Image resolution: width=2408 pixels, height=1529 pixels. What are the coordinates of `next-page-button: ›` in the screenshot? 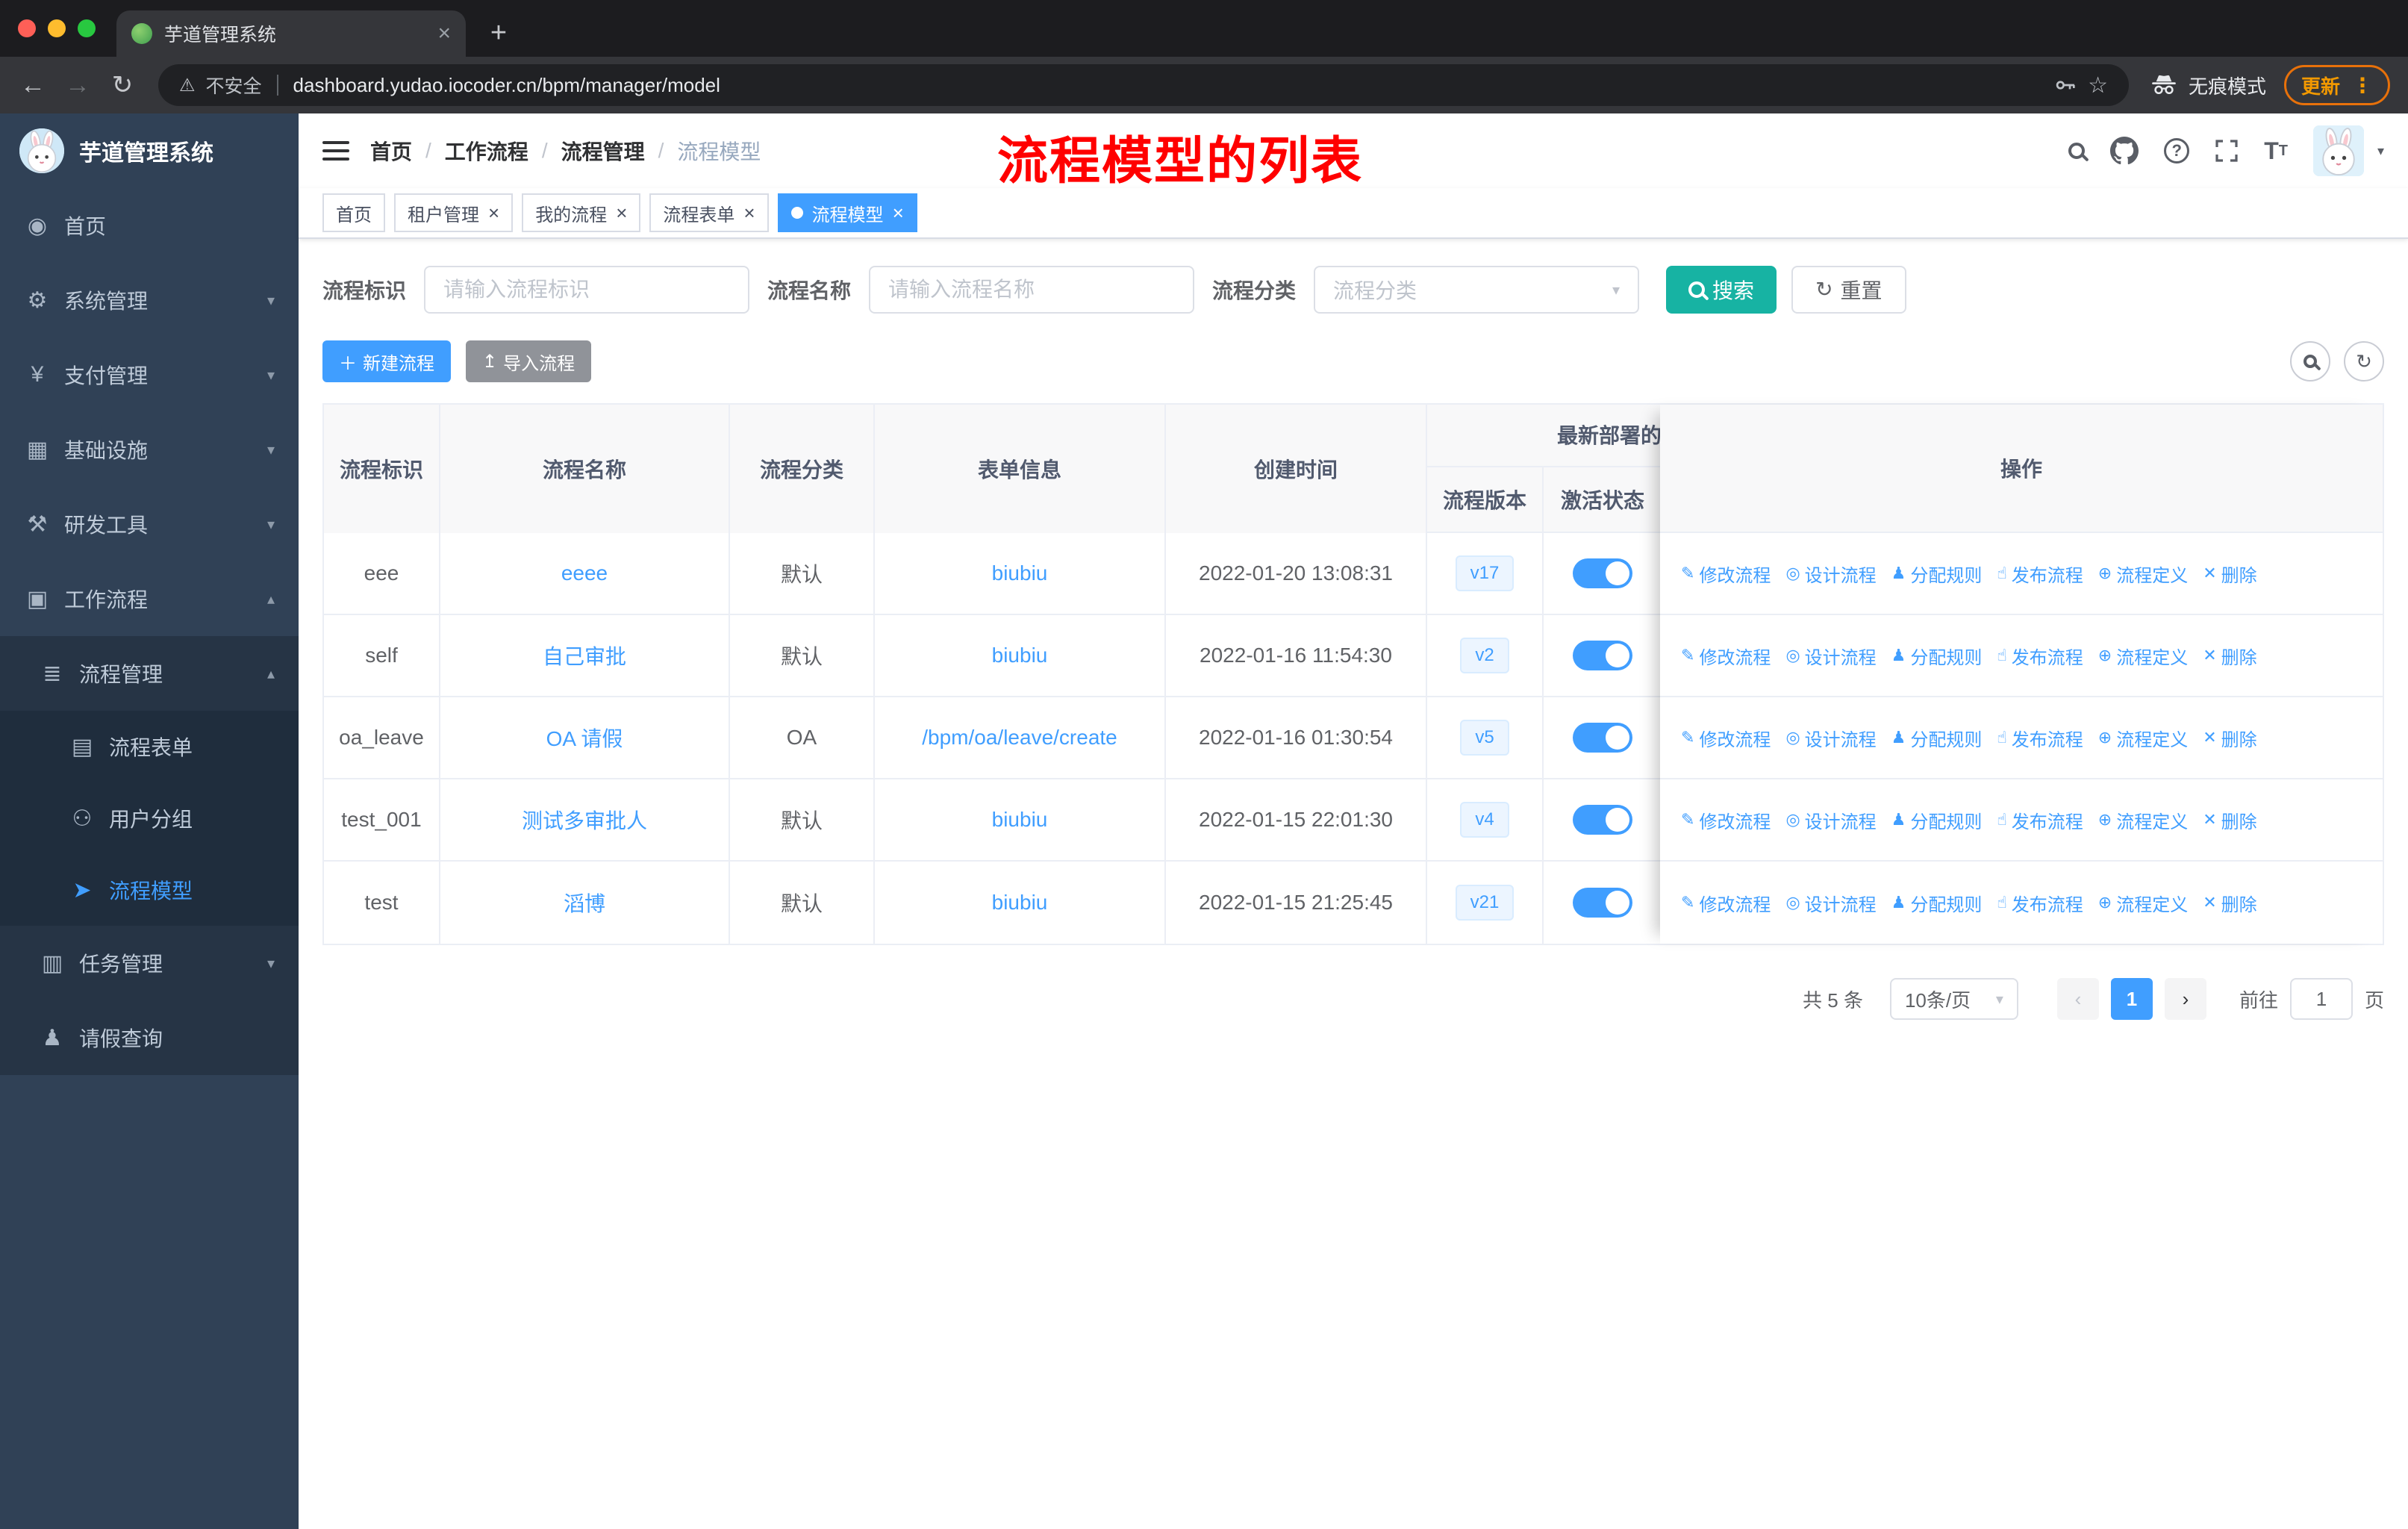 It's located at (2185, 999).